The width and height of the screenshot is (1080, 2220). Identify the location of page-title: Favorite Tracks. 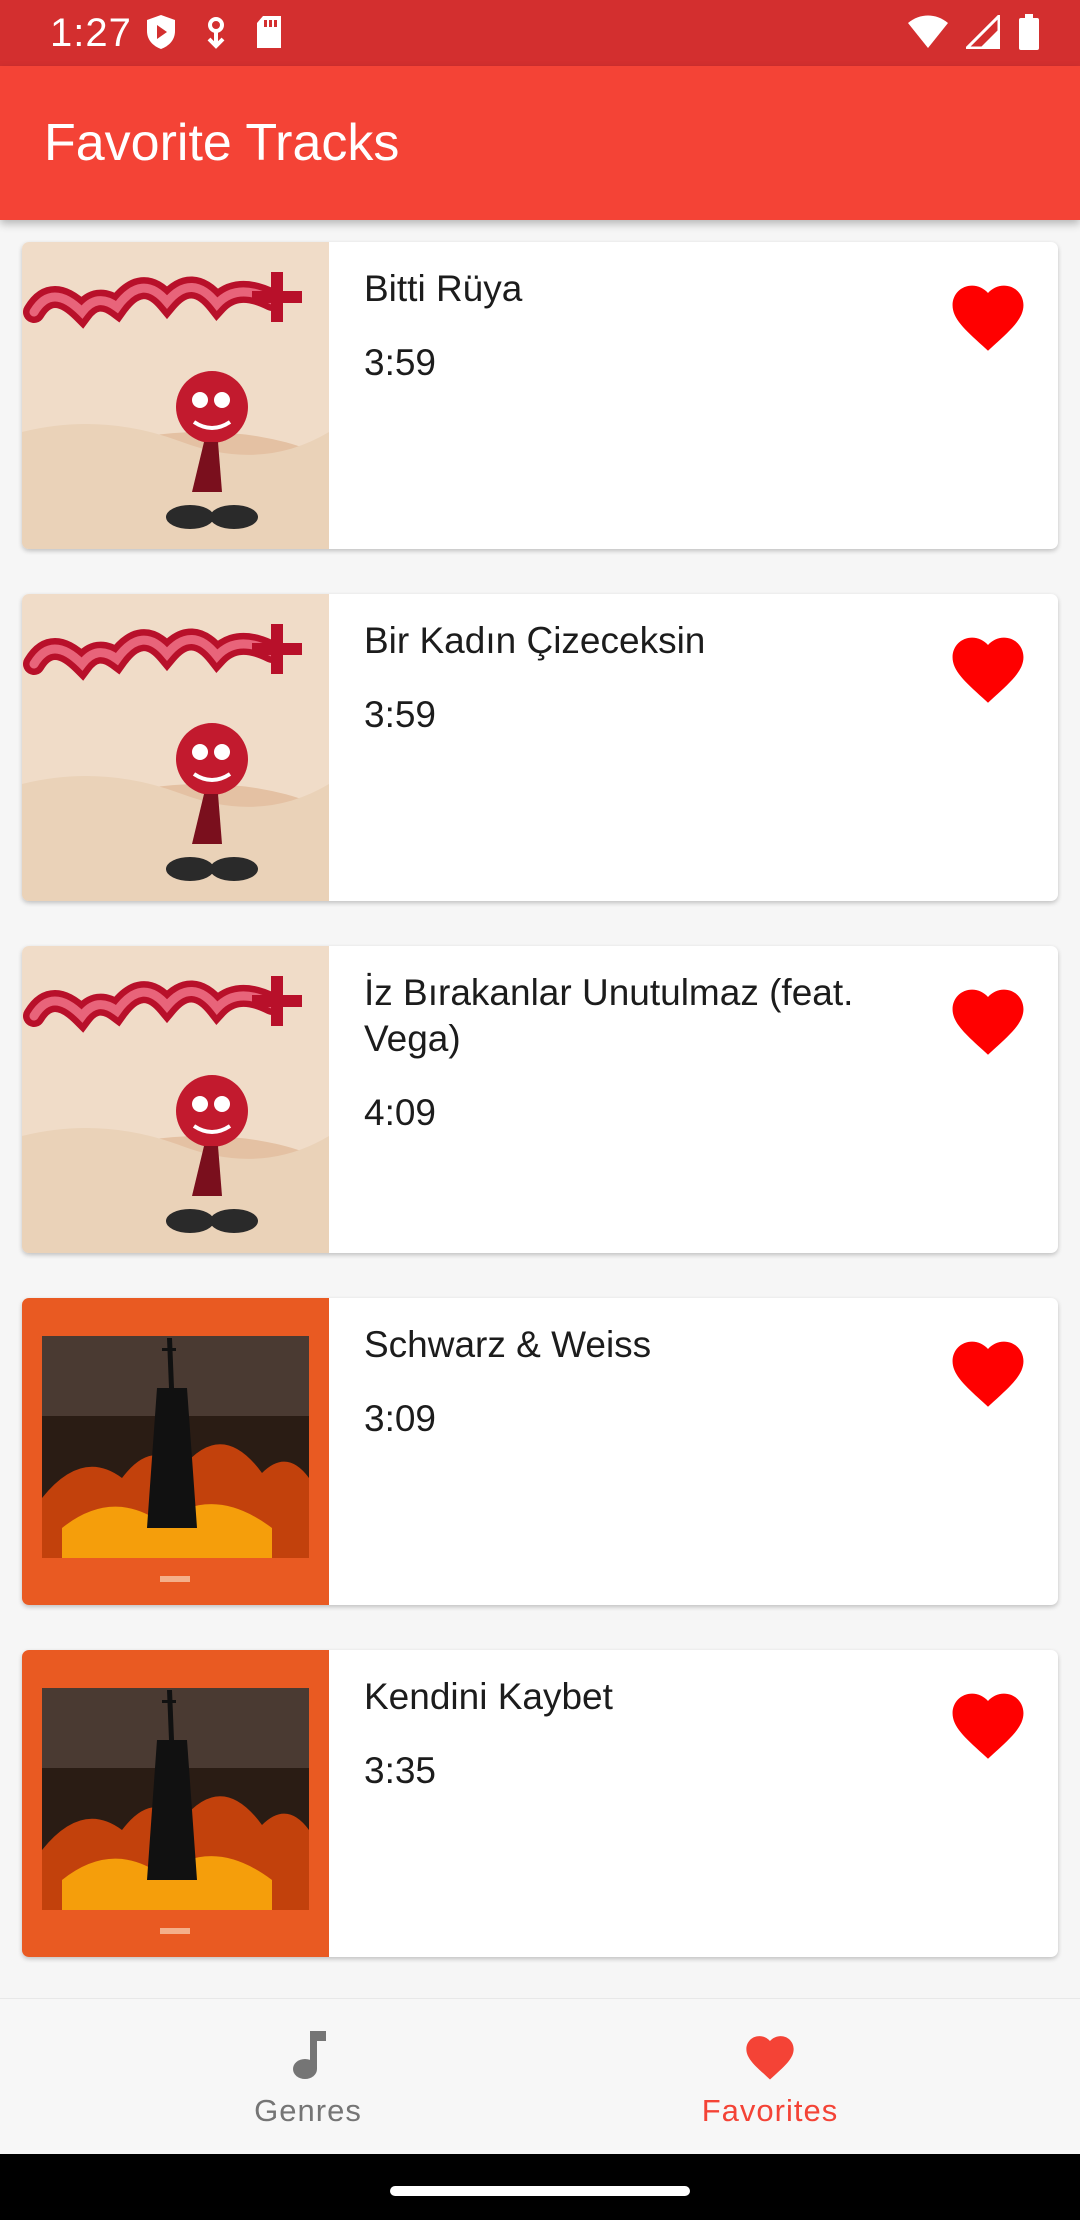
(222, 143).